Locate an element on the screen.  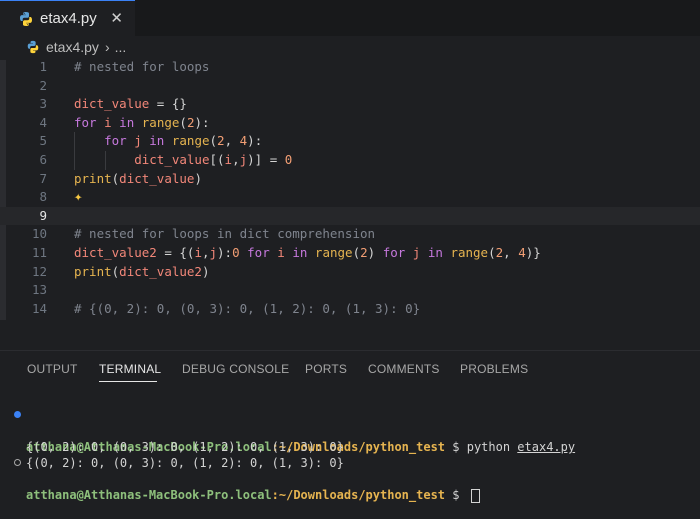
terminal-path: :~/Downloads/python_test is located at coordinates (358, 495).